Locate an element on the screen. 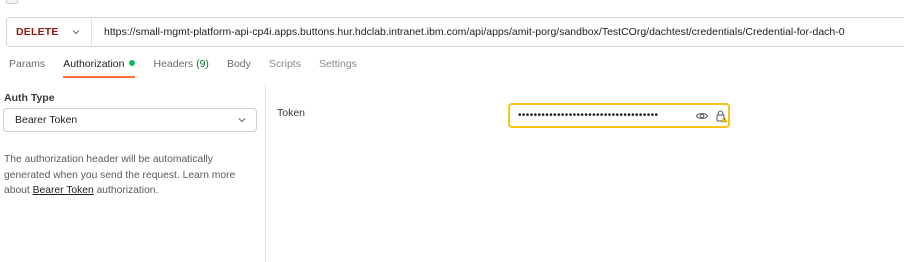 This screenshot has height=262, width=904. tab-label: Headers is located at coordinates (175, 64).